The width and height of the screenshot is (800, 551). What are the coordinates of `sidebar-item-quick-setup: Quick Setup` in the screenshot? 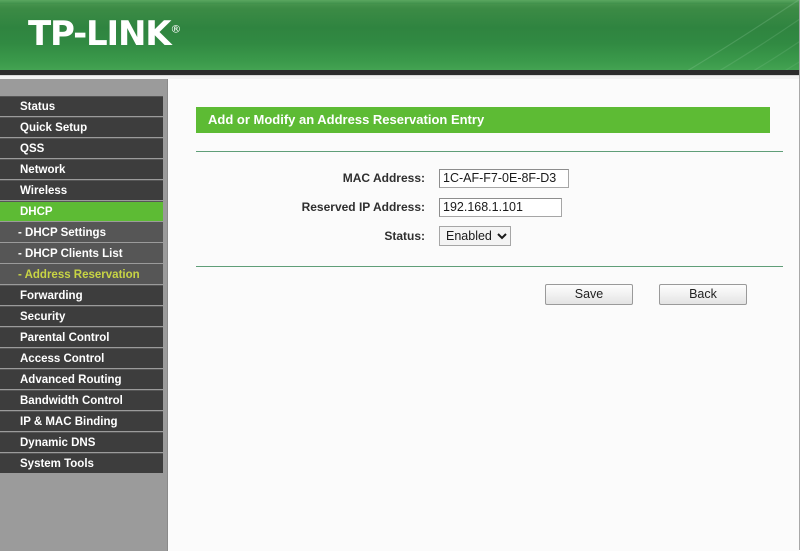 It's located at (81, 127).